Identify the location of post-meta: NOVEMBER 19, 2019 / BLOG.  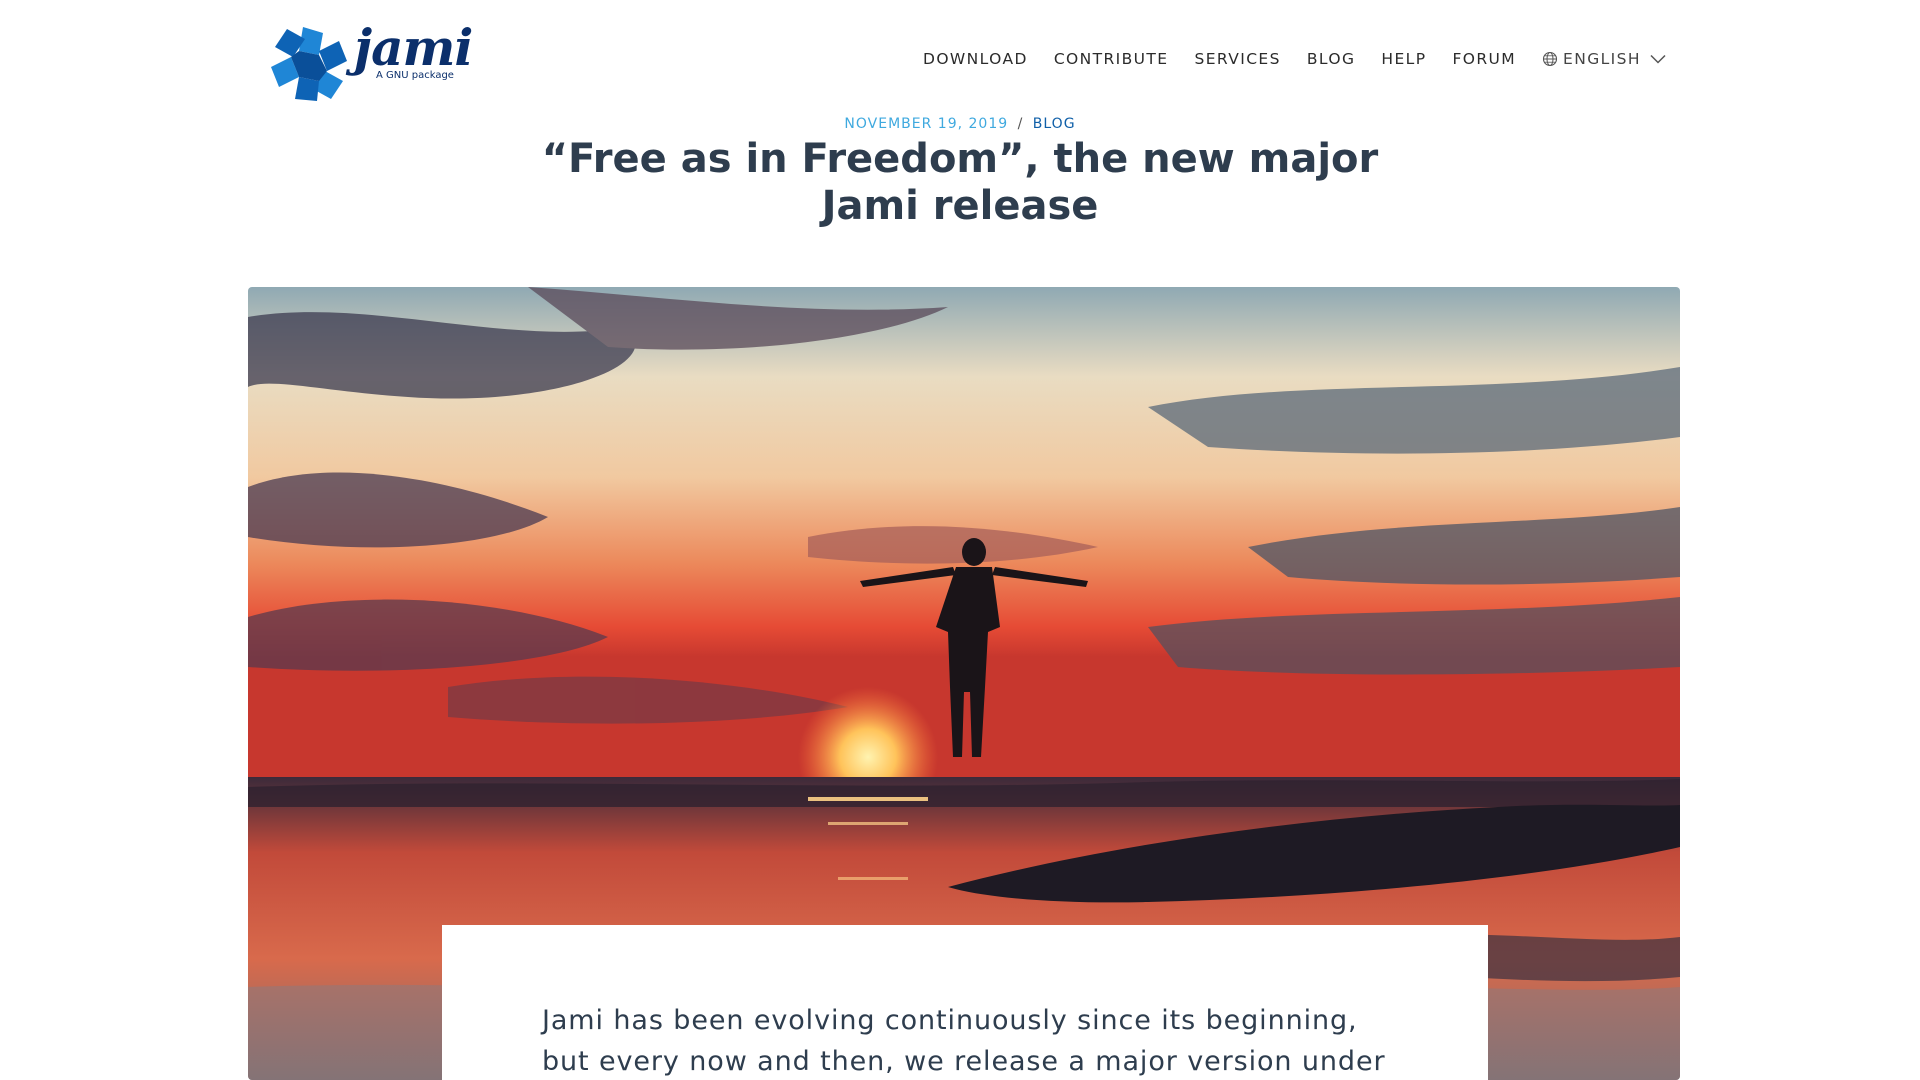
(960, 124).